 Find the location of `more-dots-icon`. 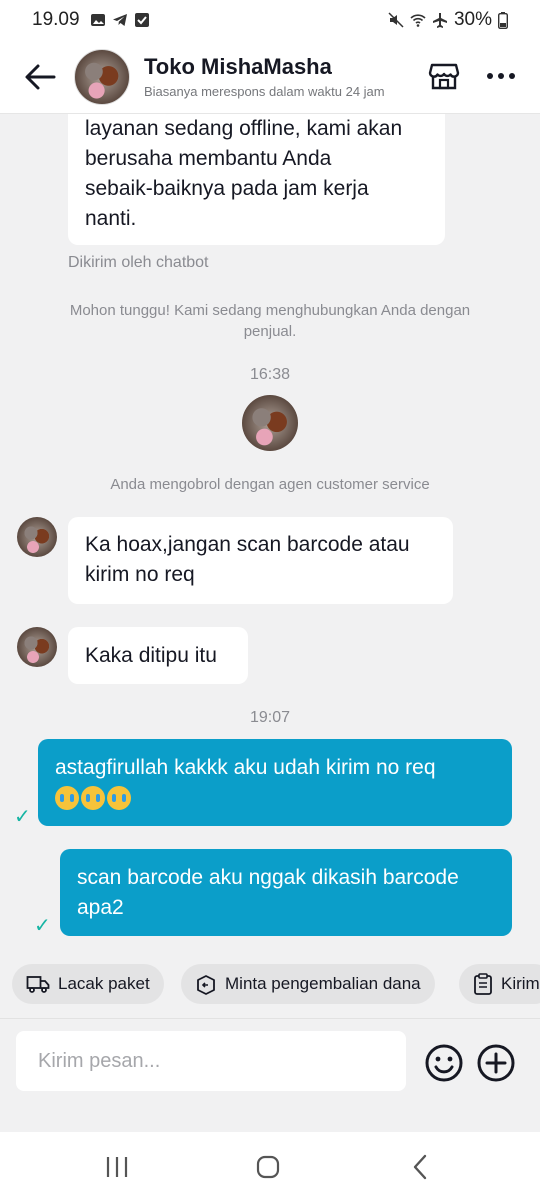

more-dots-icon is located at coordinates (501, 76).